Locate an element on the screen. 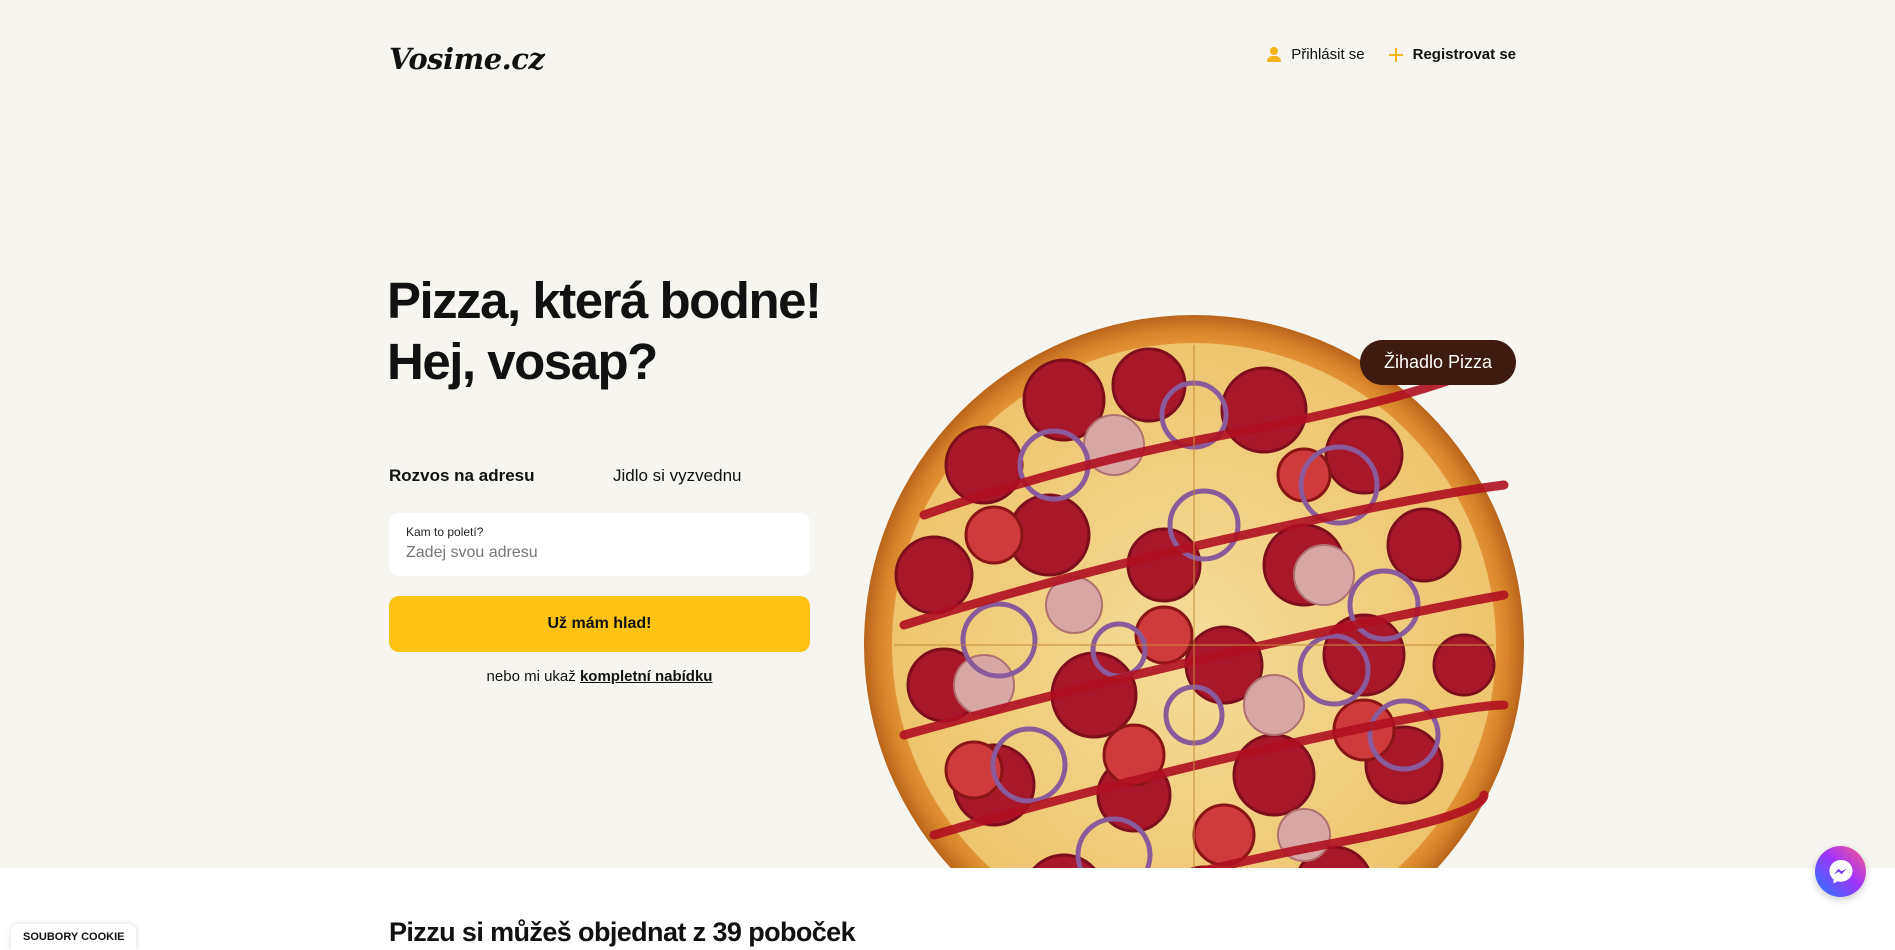 The image size is (1895, 950). headline-line-1: Pizza, která bodne! is located at coordinates (604, 300).